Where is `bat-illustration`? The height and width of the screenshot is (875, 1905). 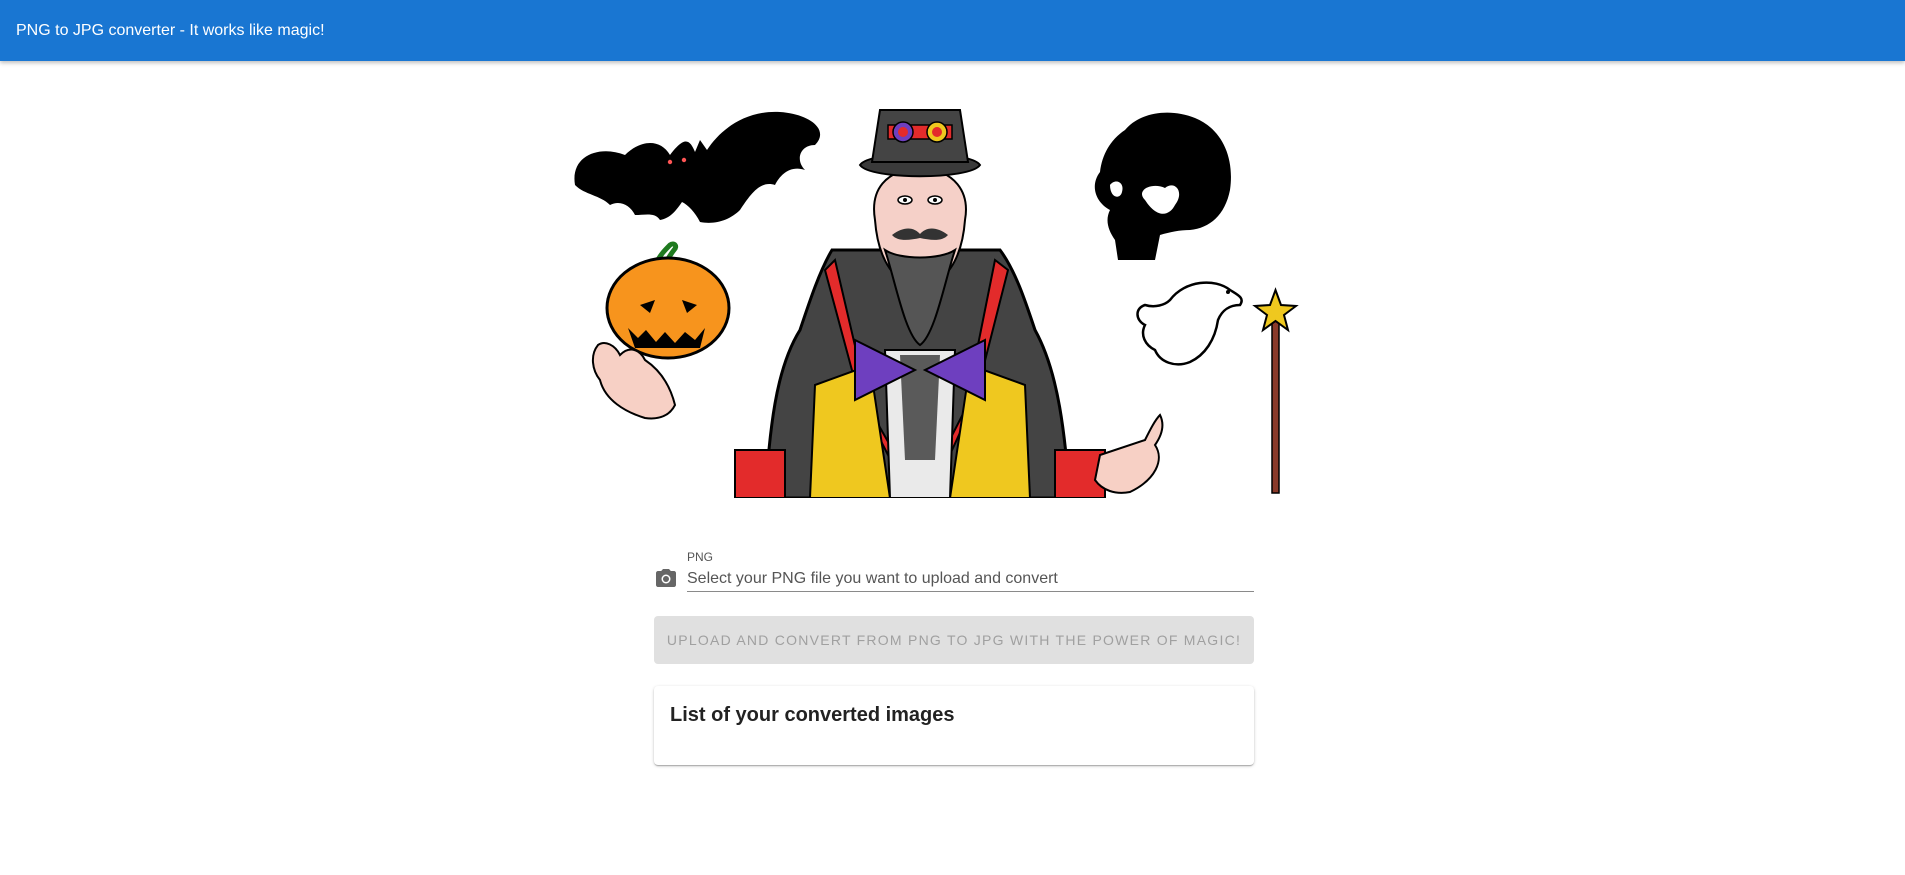 bat-illustration is located at coordinates (697, 167).